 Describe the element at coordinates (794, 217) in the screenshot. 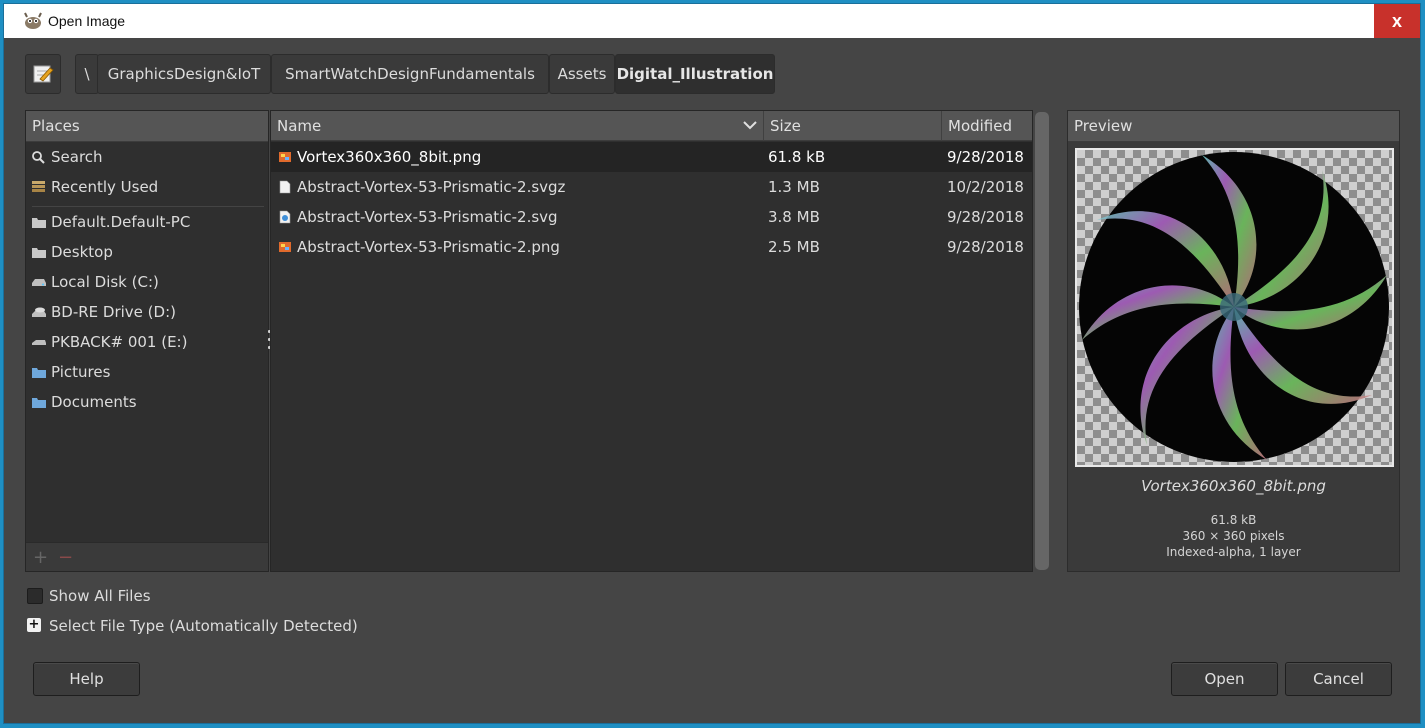

I see `file-size: 3.8 MB` at that location.